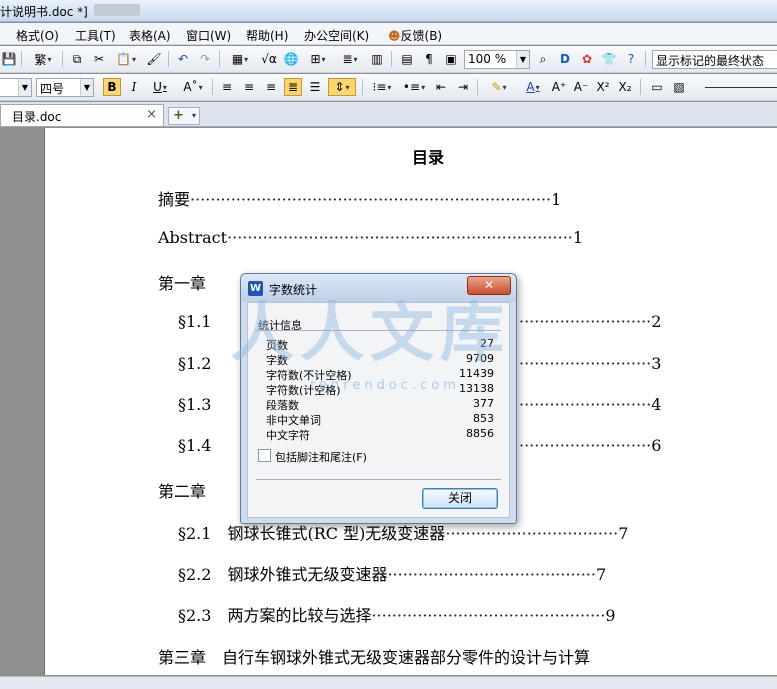 The height and width of the screenshot is (689, 777). I want to click on columns-icon: ≣, so click(350, 59).